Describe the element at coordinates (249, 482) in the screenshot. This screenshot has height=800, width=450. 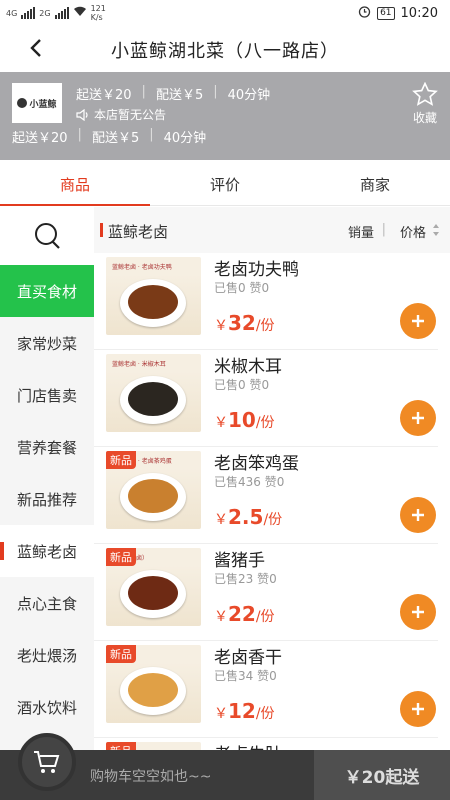
I see `product-stats: 已售436 赞0` at that location.